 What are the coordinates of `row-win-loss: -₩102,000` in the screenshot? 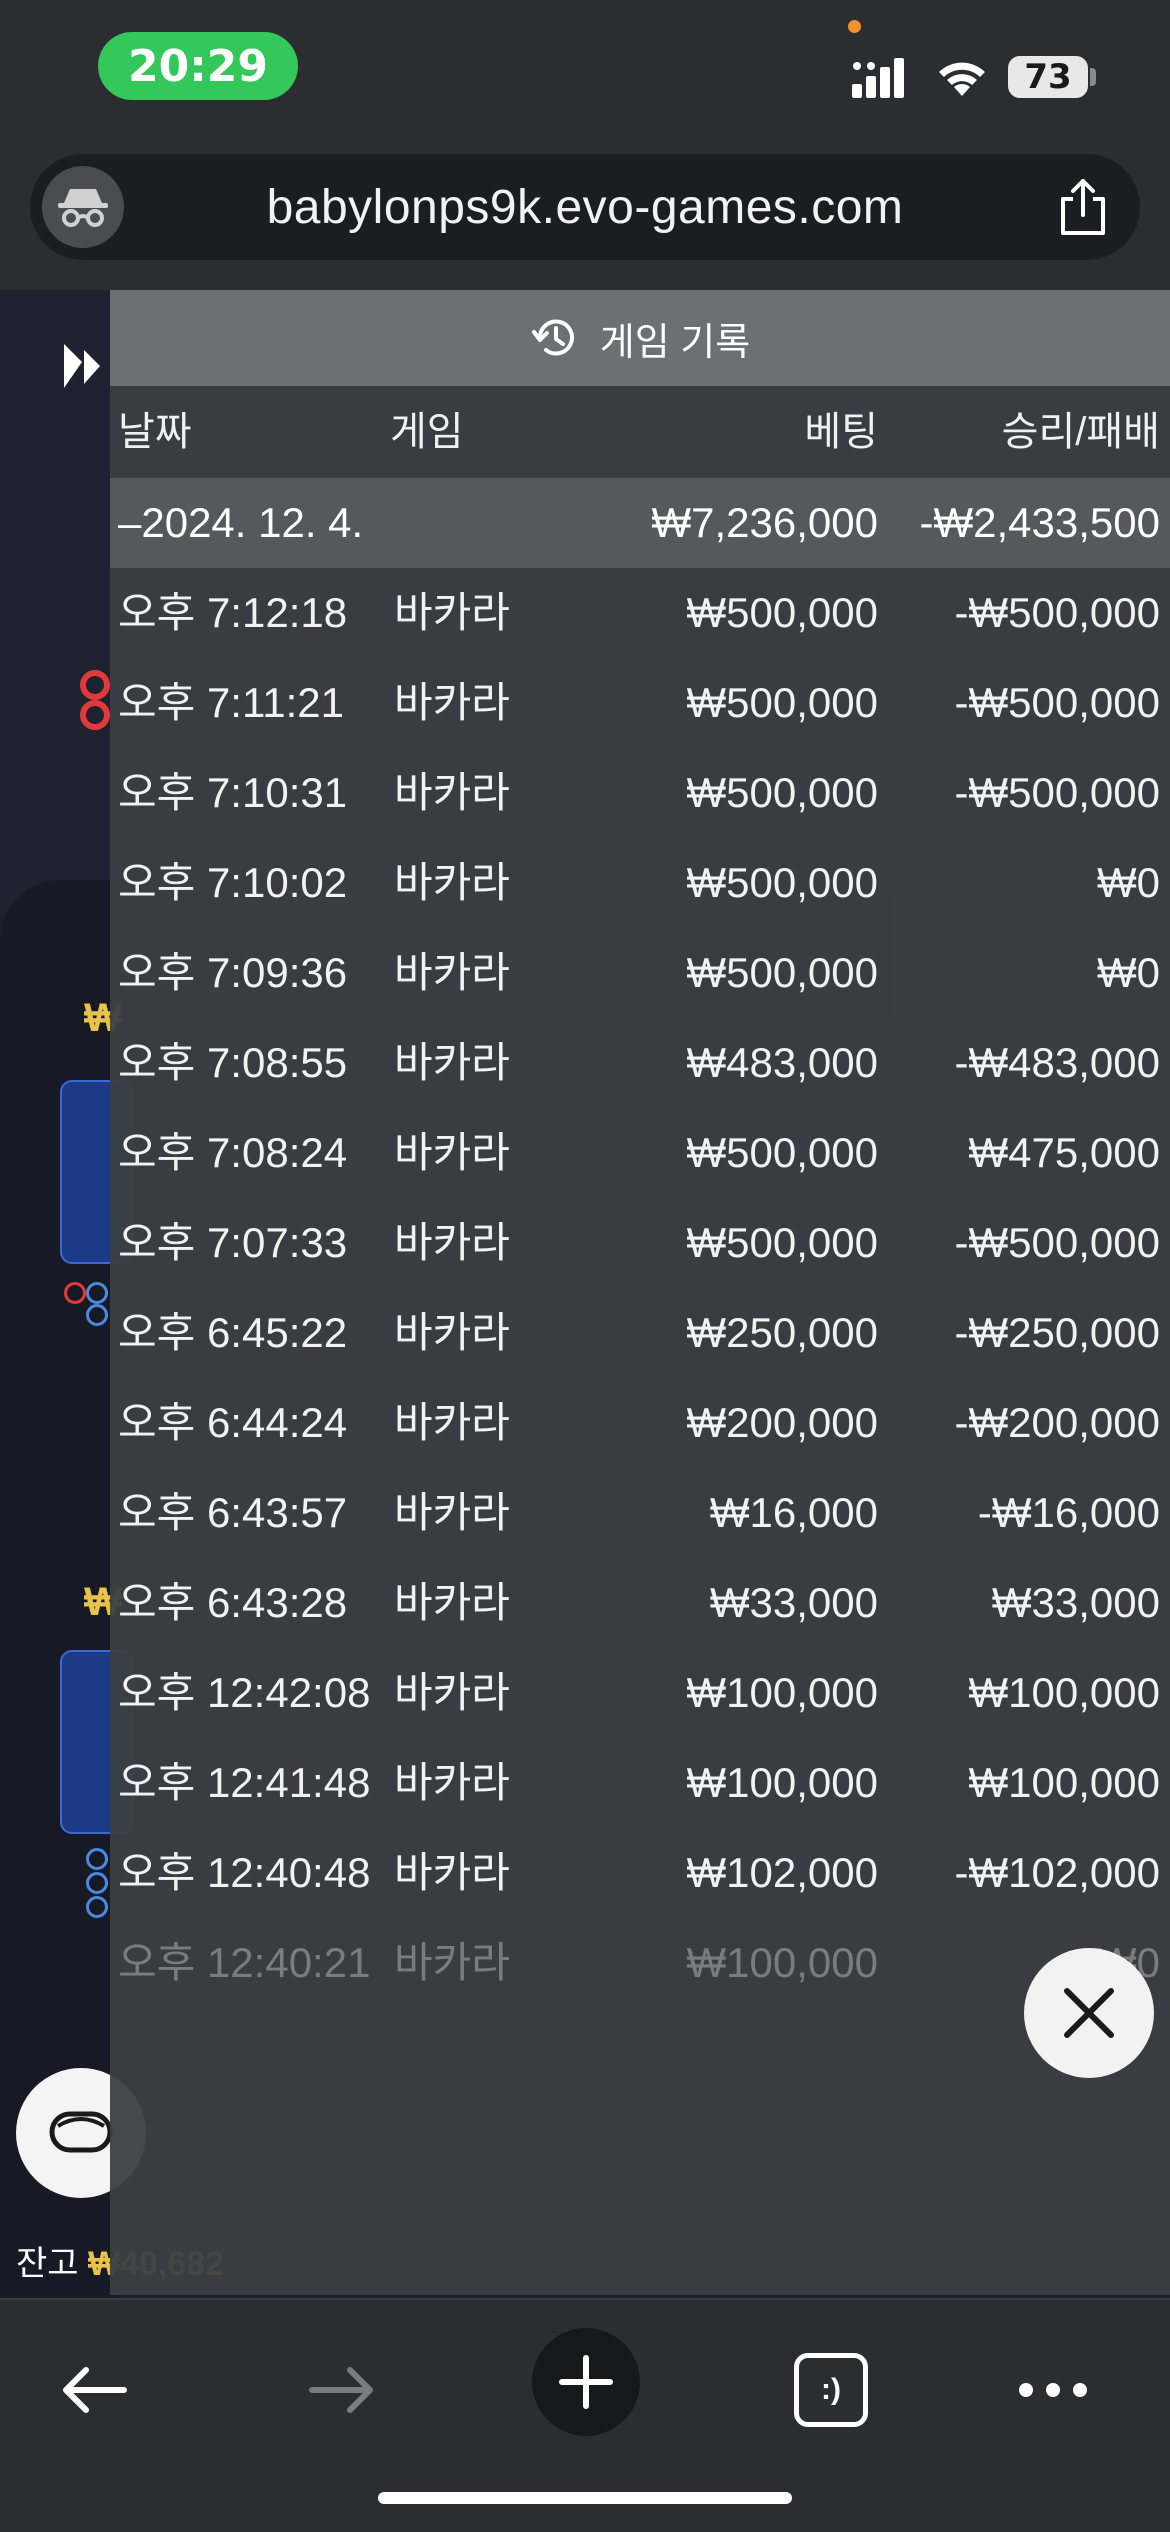 It's located at (1057, 1872).